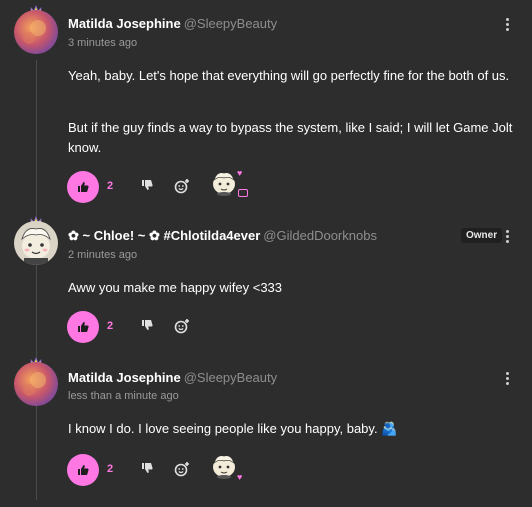 Image resolution: width=532 pixels, height=507 pixels. I want to click on owner-badge: Owner, so click(482, 235).